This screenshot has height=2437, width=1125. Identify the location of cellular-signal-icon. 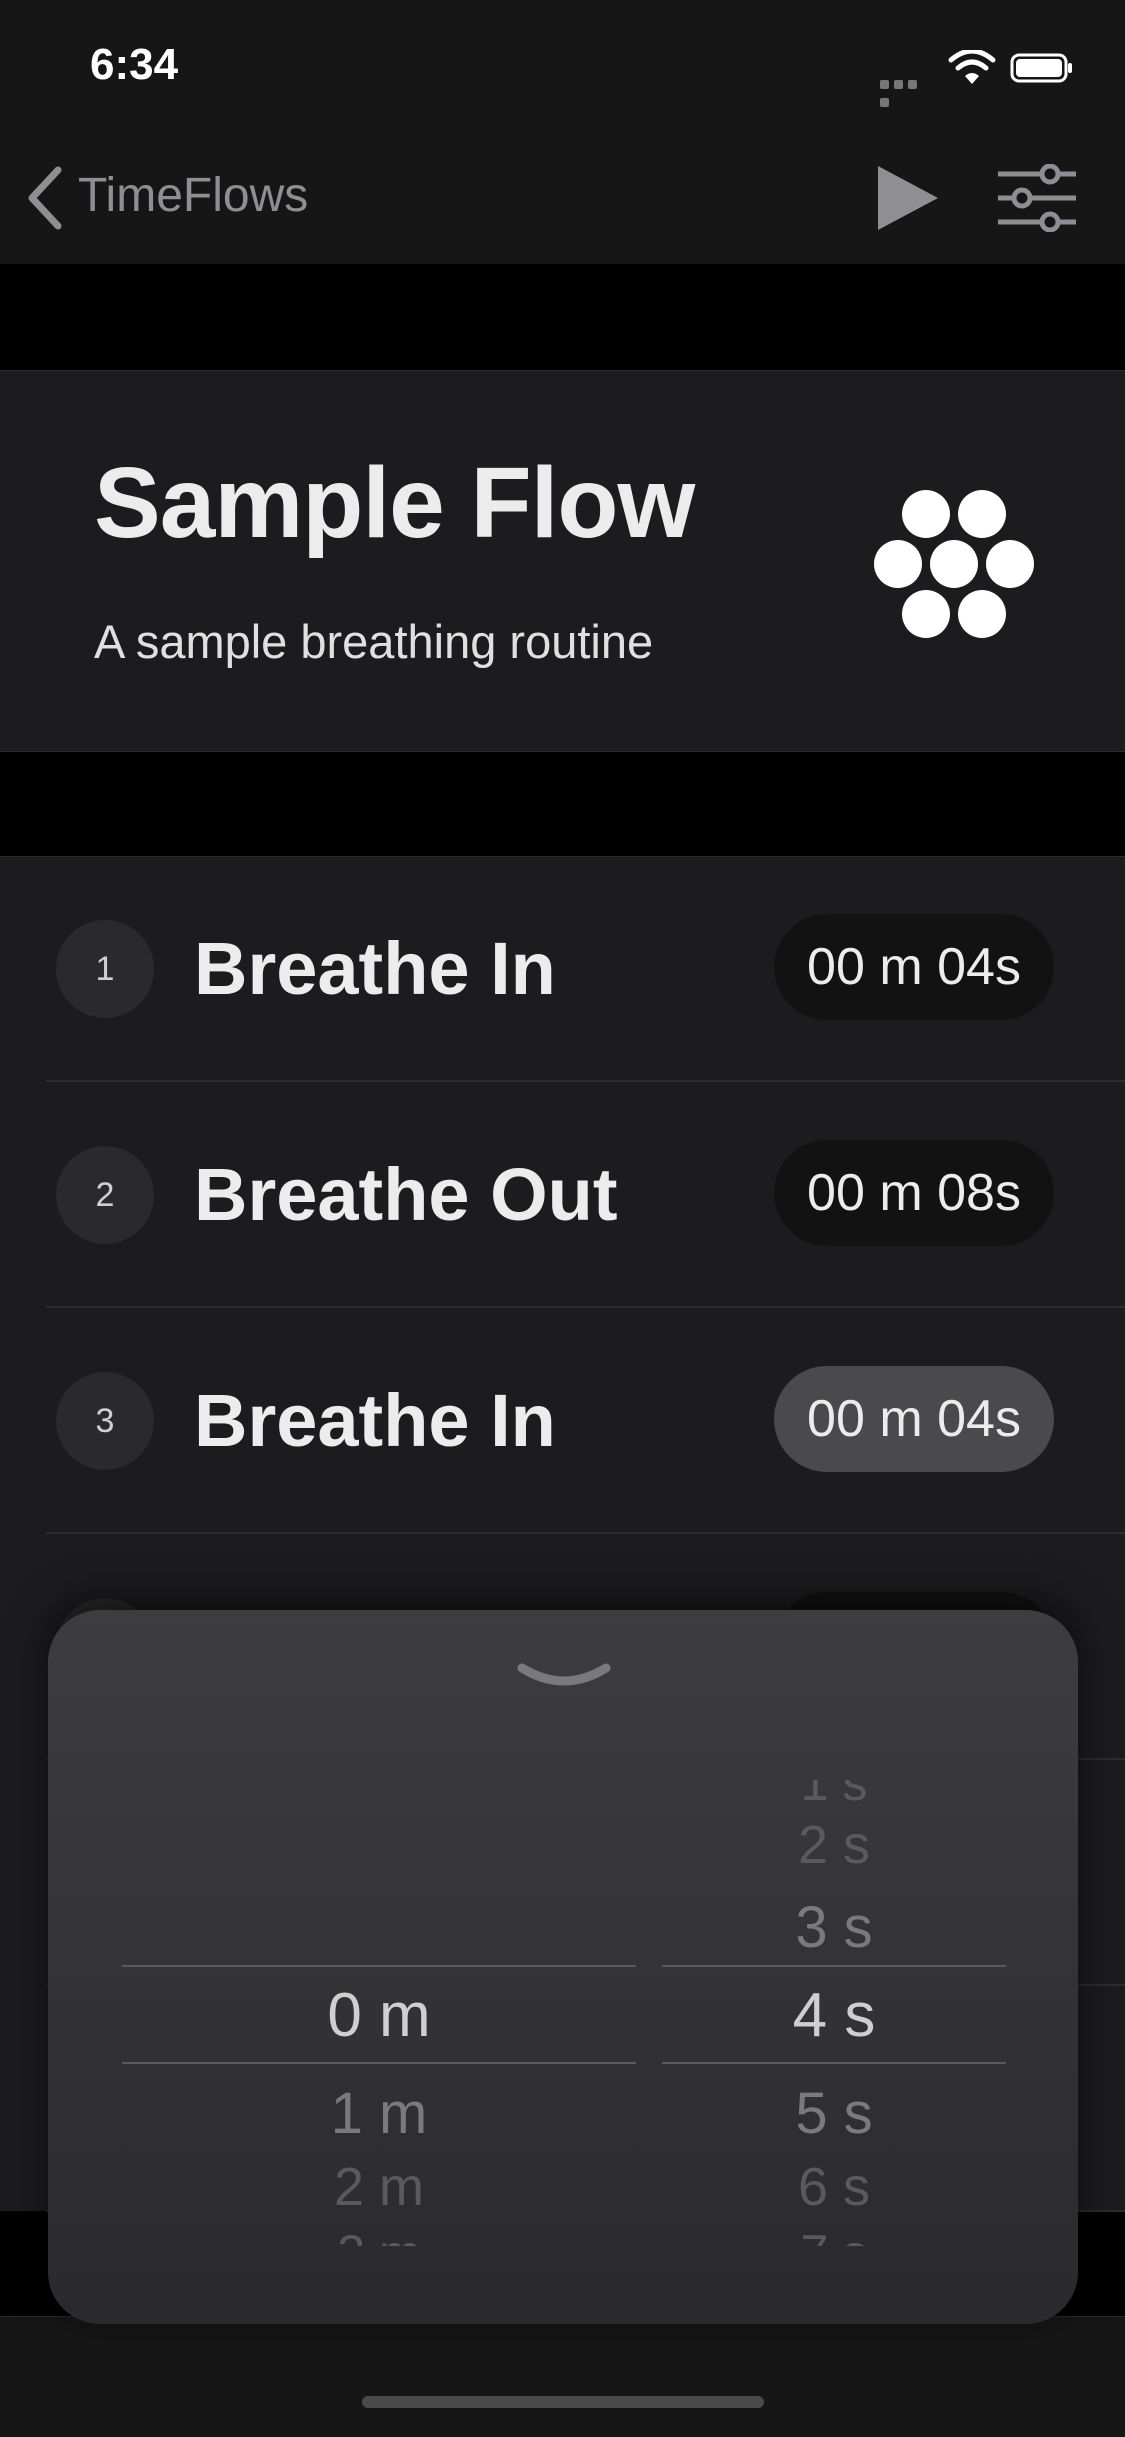
(907, 91).